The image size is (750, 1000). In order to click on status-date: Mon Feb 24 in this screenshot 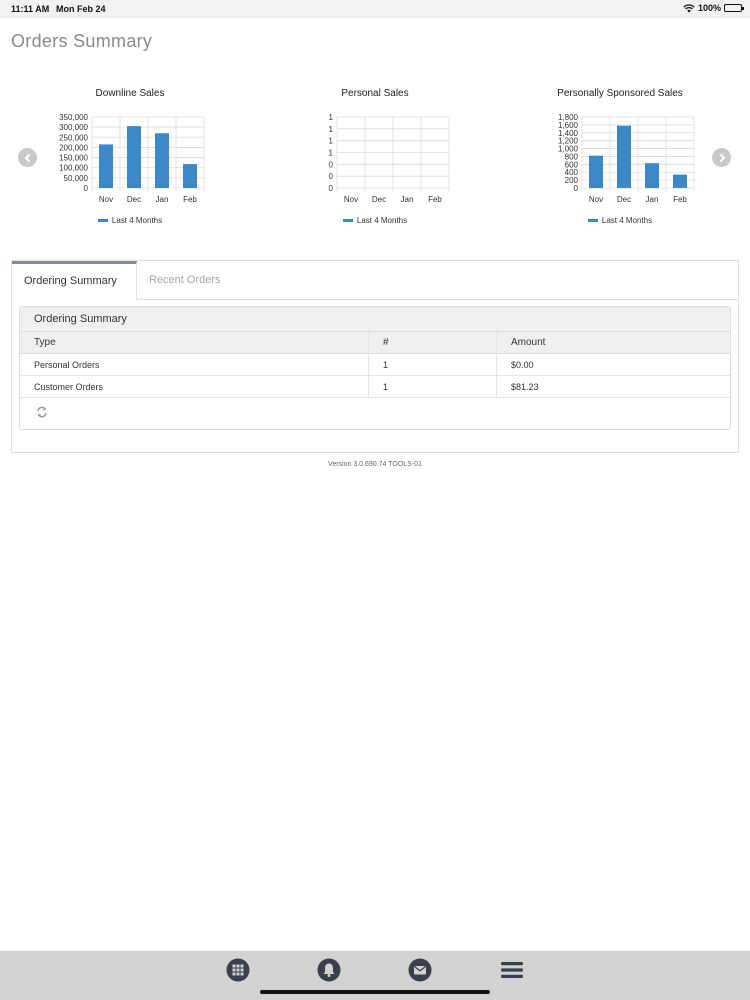, I will do `click(81, 9)`.